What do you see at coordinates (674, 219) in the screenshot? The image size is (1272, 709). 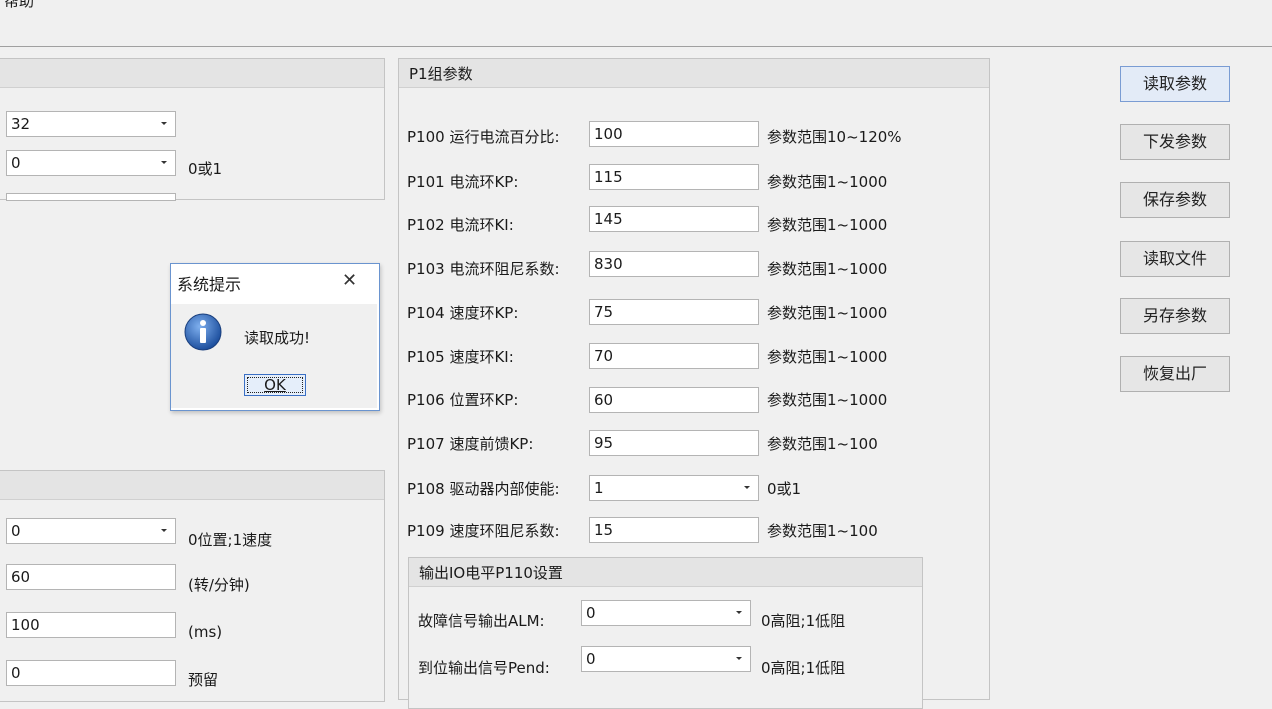 I see `p102-field: 145` at bounding box center [674, 219].